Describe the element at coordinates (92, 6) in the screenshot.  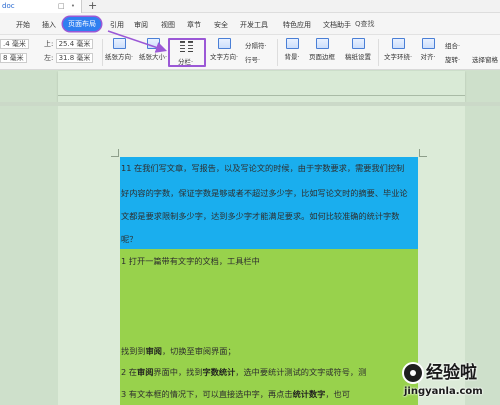
I see `new-tab-plus-icon: +` at that location.